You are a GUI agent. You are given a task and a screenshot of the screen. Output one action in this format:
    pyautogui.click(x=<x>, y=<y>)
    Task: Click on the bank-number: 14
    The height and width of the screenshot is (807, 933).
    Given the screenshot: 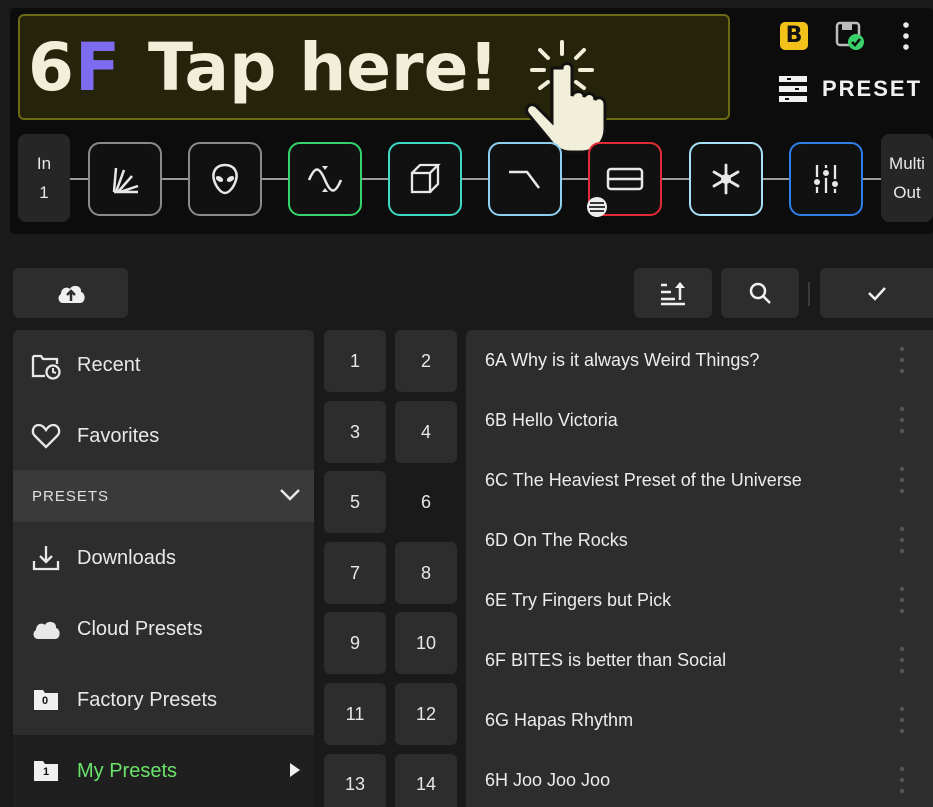 What is the action you would take?
    pyautogui.click(x=426, y=784)
    